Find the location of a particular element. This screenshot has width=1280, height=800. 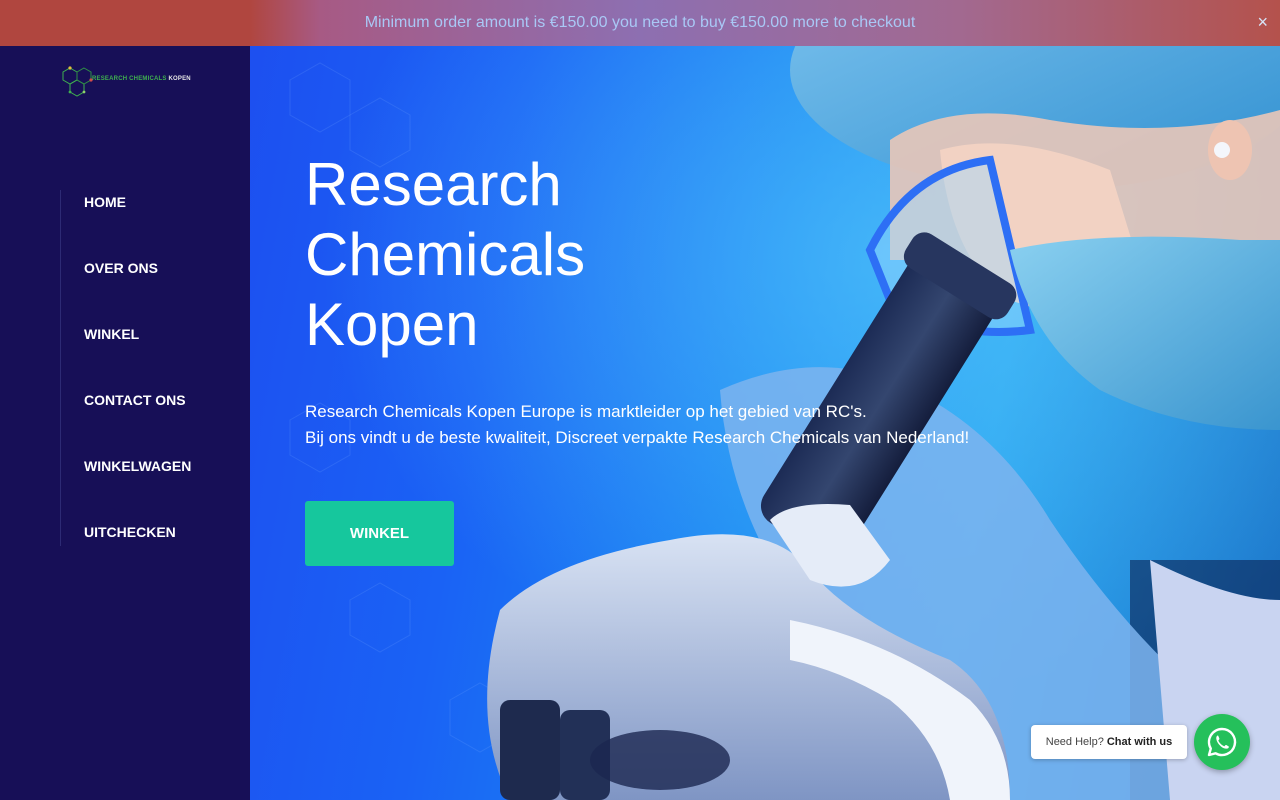

chat-prompt-bubble: Need Help? Chat with us is located at coordinates (1109, 742).